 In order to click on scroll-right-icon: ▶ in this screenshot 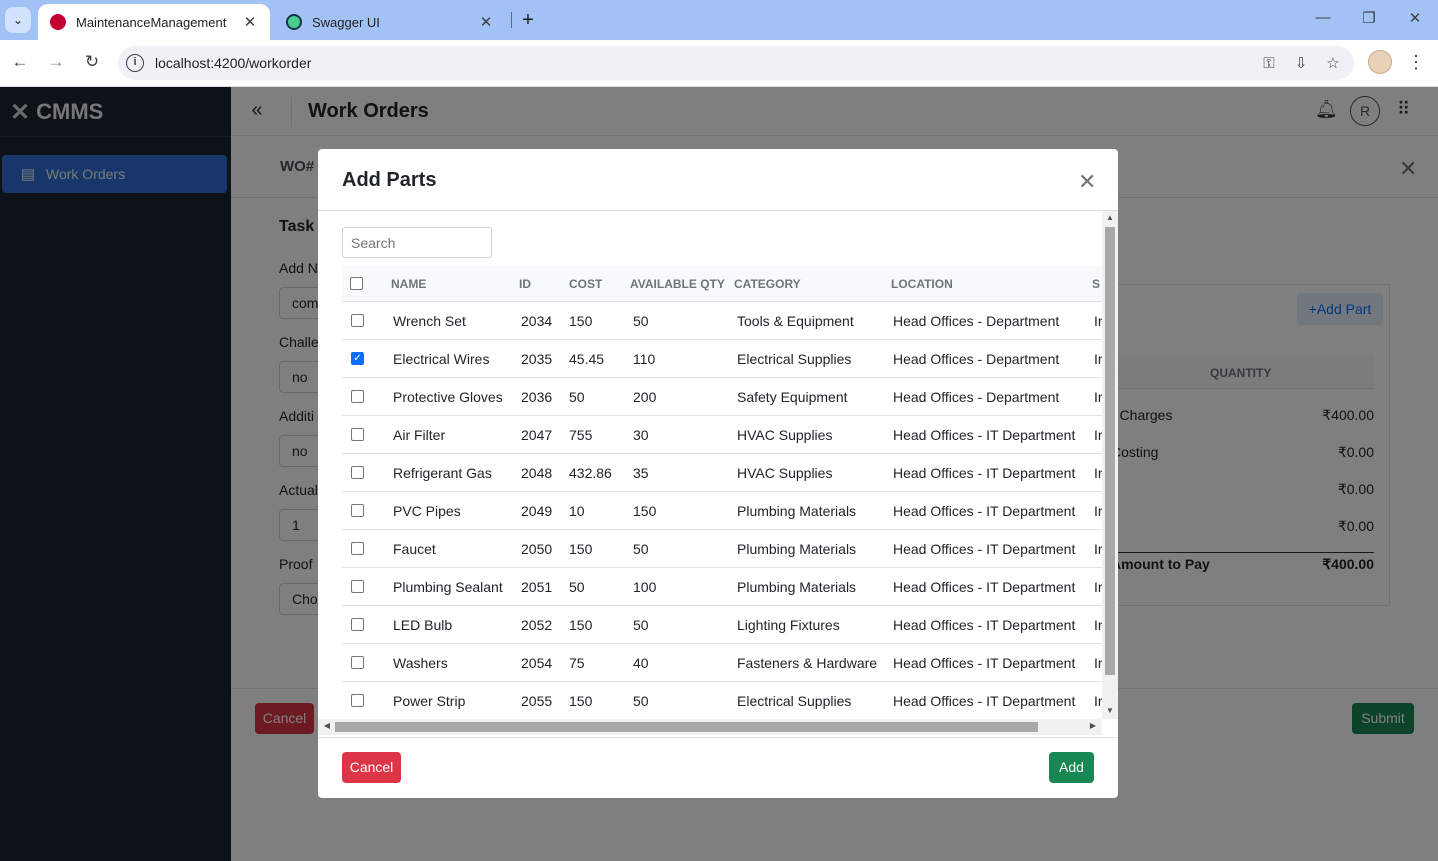, I will do `click(1093, 725)`.